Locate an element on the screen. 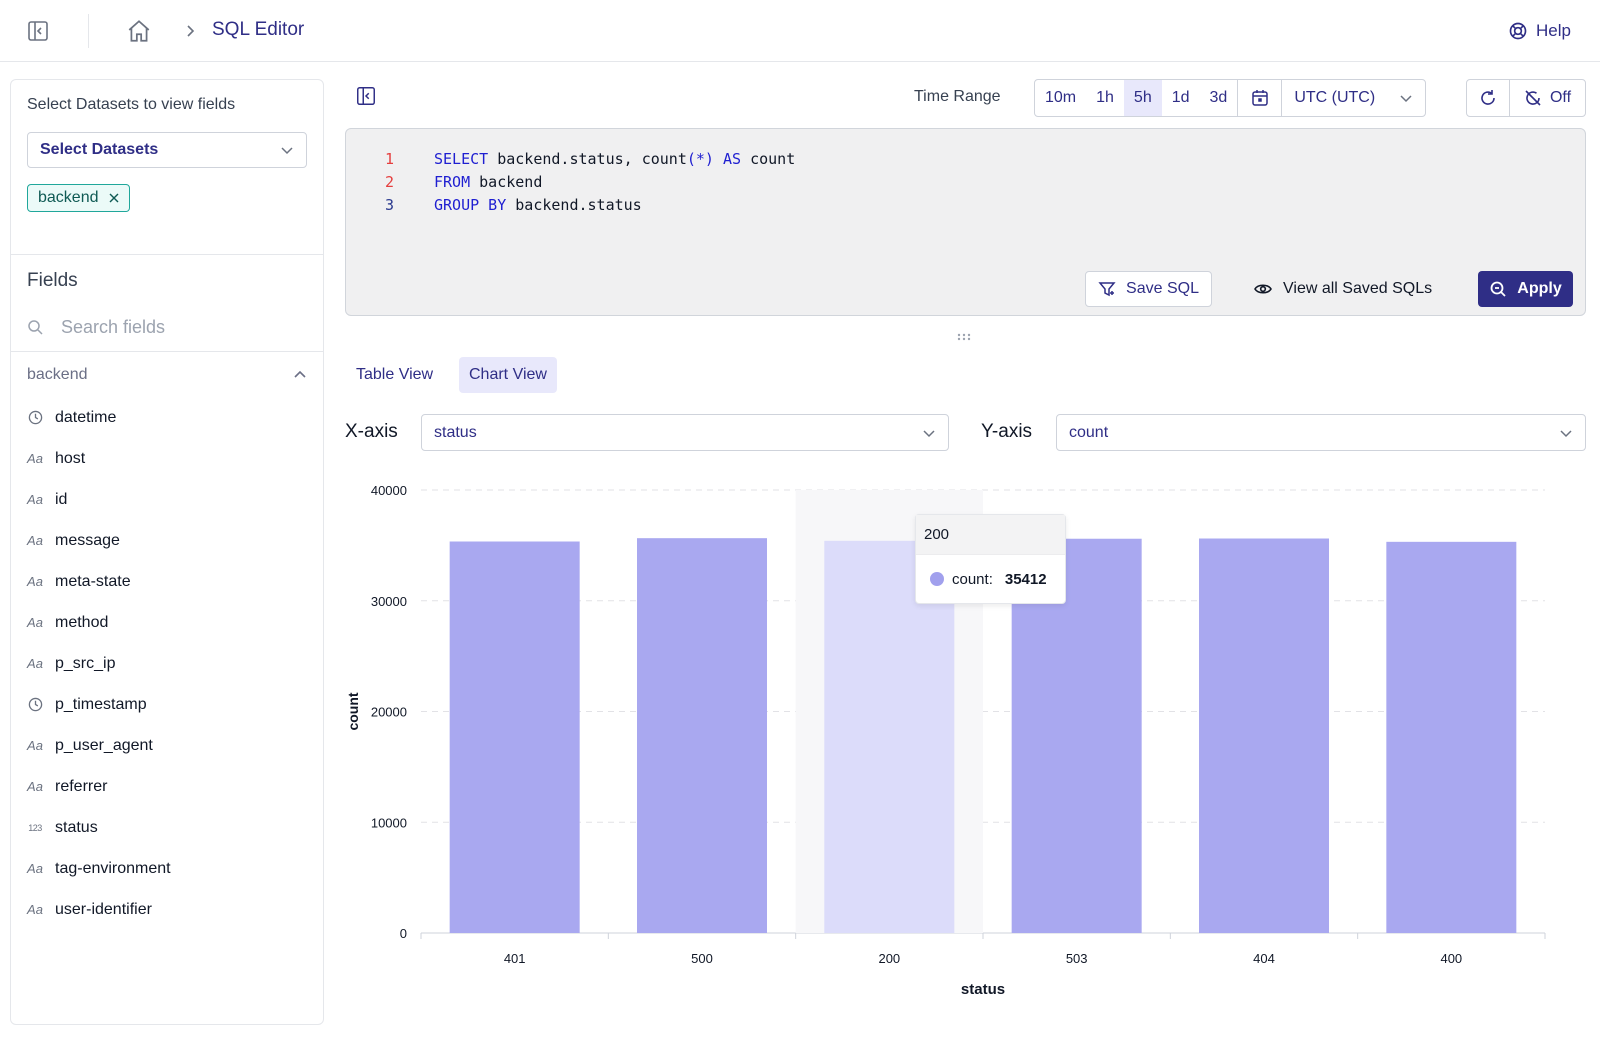  y-tick-label: 20000 is located at coordinates (389, 712).